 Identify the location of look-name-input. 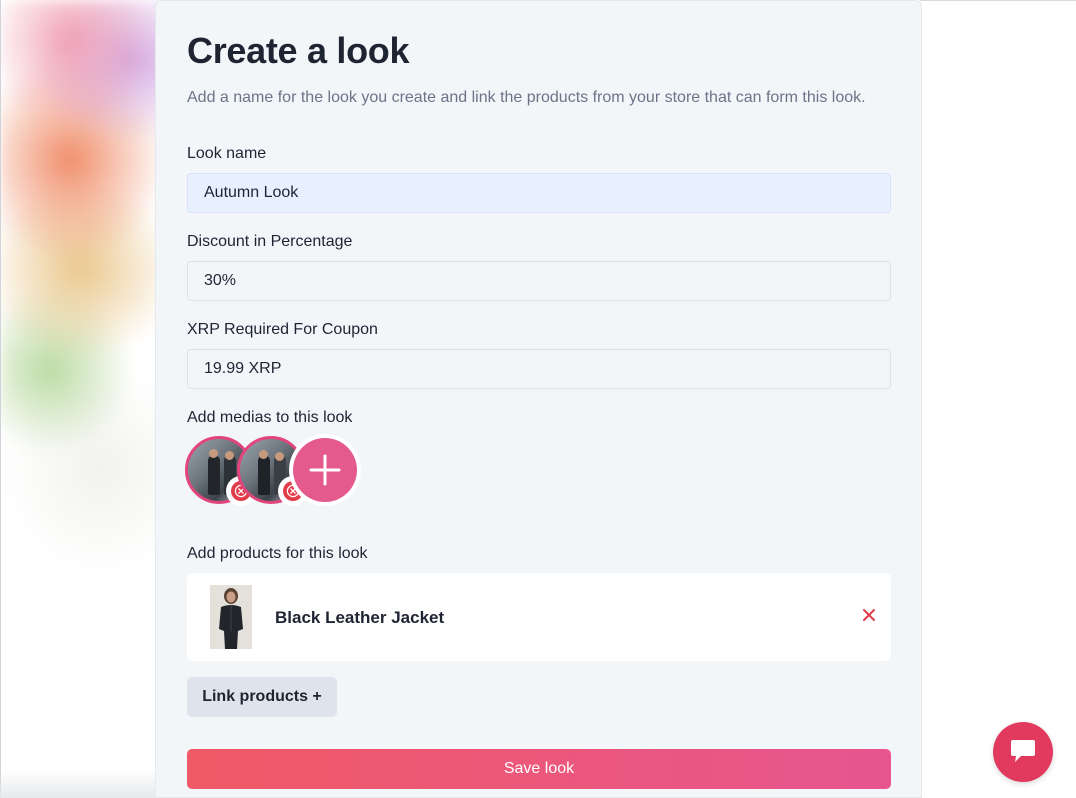
(539, 193).